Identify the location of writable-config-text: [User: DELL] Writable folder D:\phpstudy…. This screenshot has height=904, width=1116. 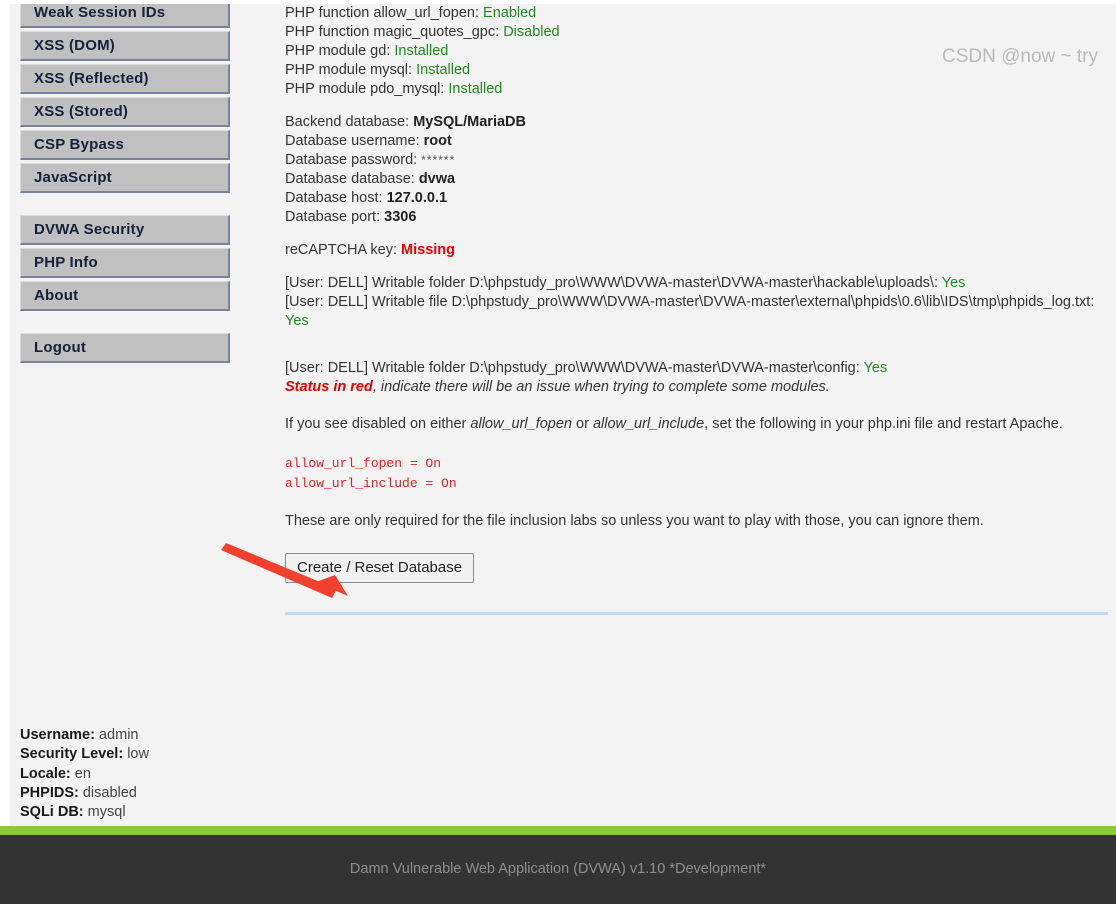
(572, 368).